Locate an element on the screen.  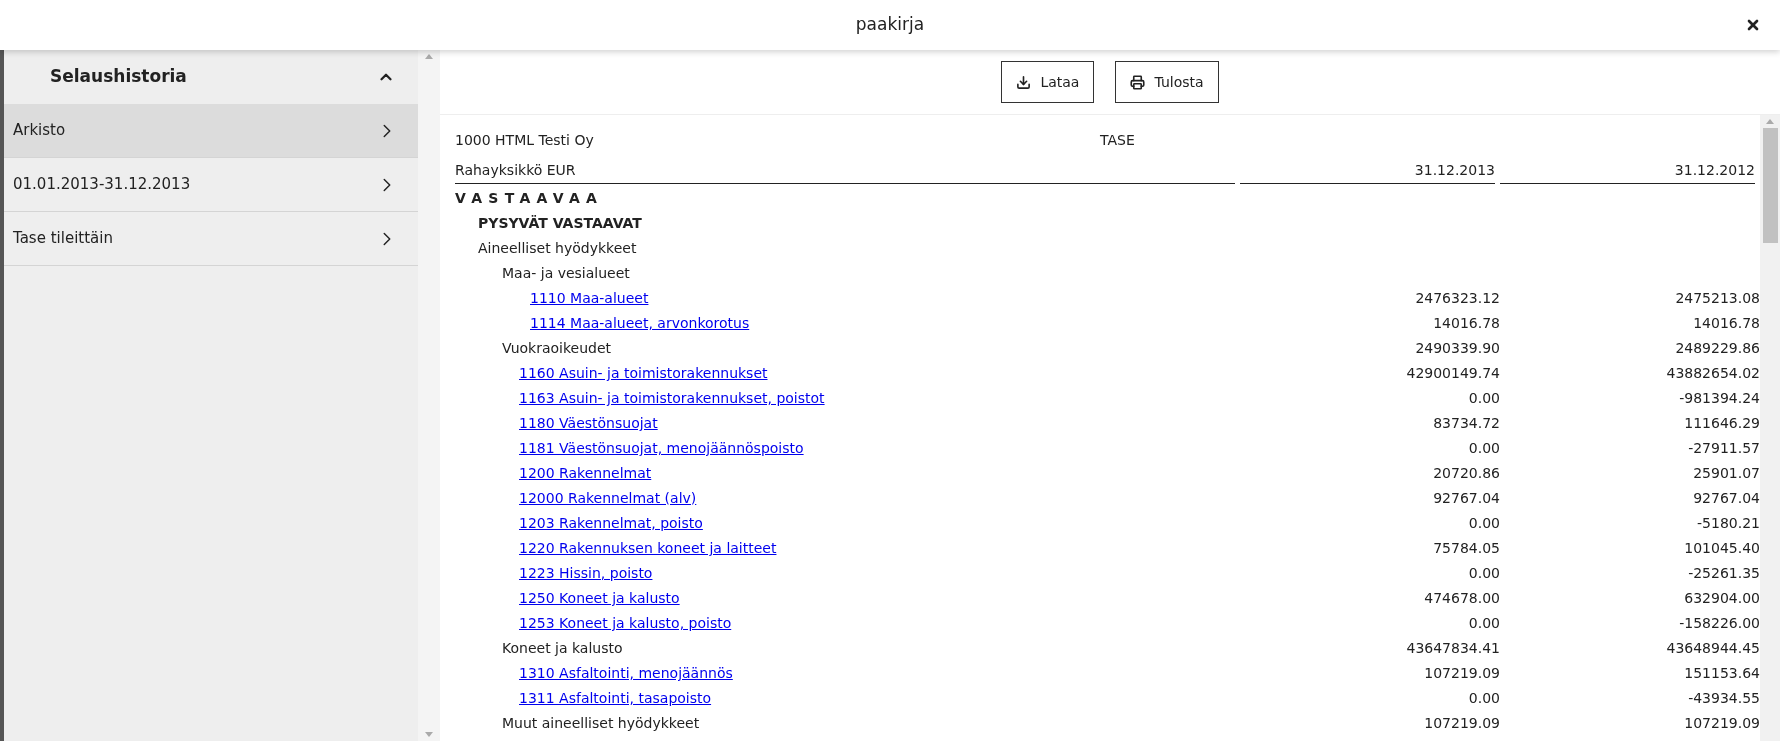
account-link: 1160 Asuin- ja toimistorakennukset is located at coordinates (643, 373).